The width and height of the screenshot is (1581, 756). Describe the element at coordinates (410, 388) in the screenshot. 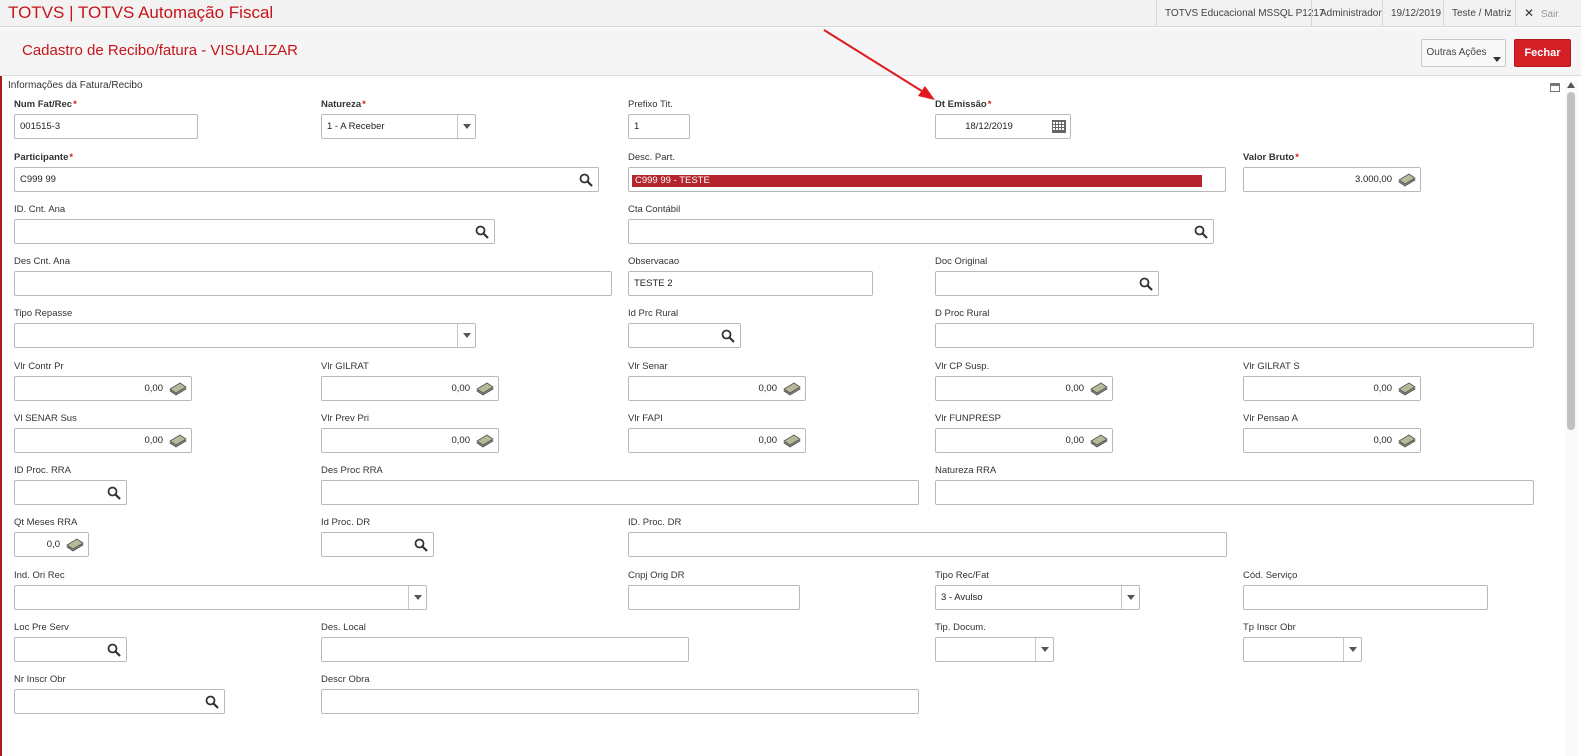

I see `vlr-gilrat-input: 0,00` at that location.